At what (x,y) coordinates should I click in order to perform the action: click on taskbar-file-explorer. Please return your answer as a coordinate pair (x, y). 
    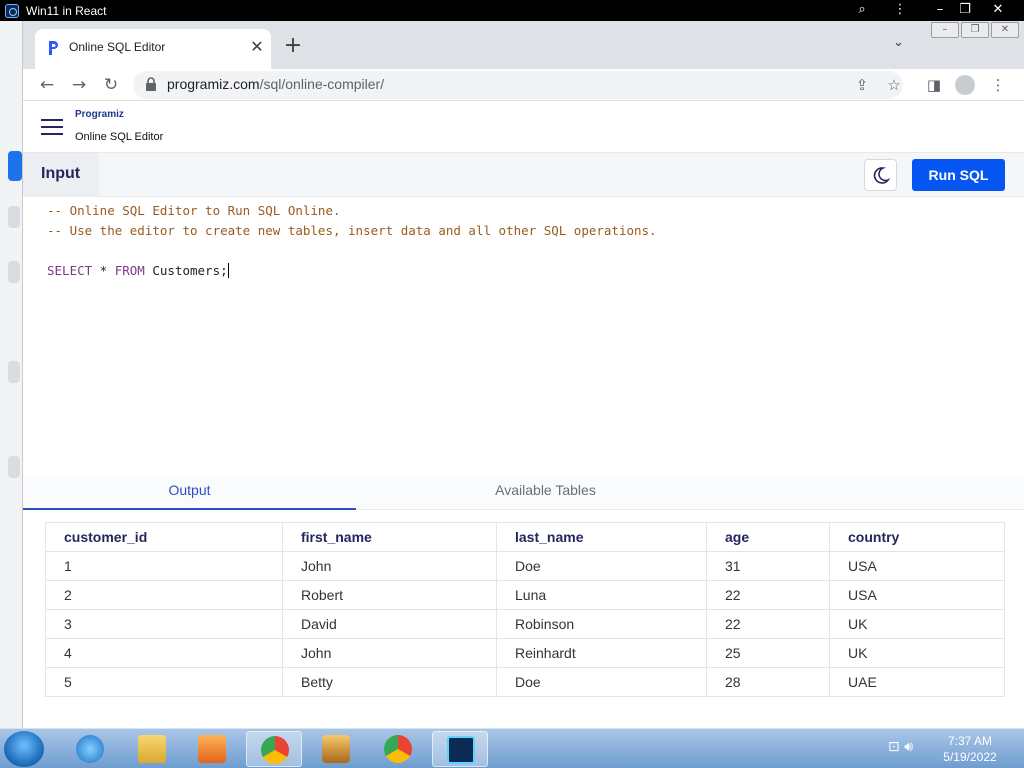
    Looking at the image, I should click on (152, 749).